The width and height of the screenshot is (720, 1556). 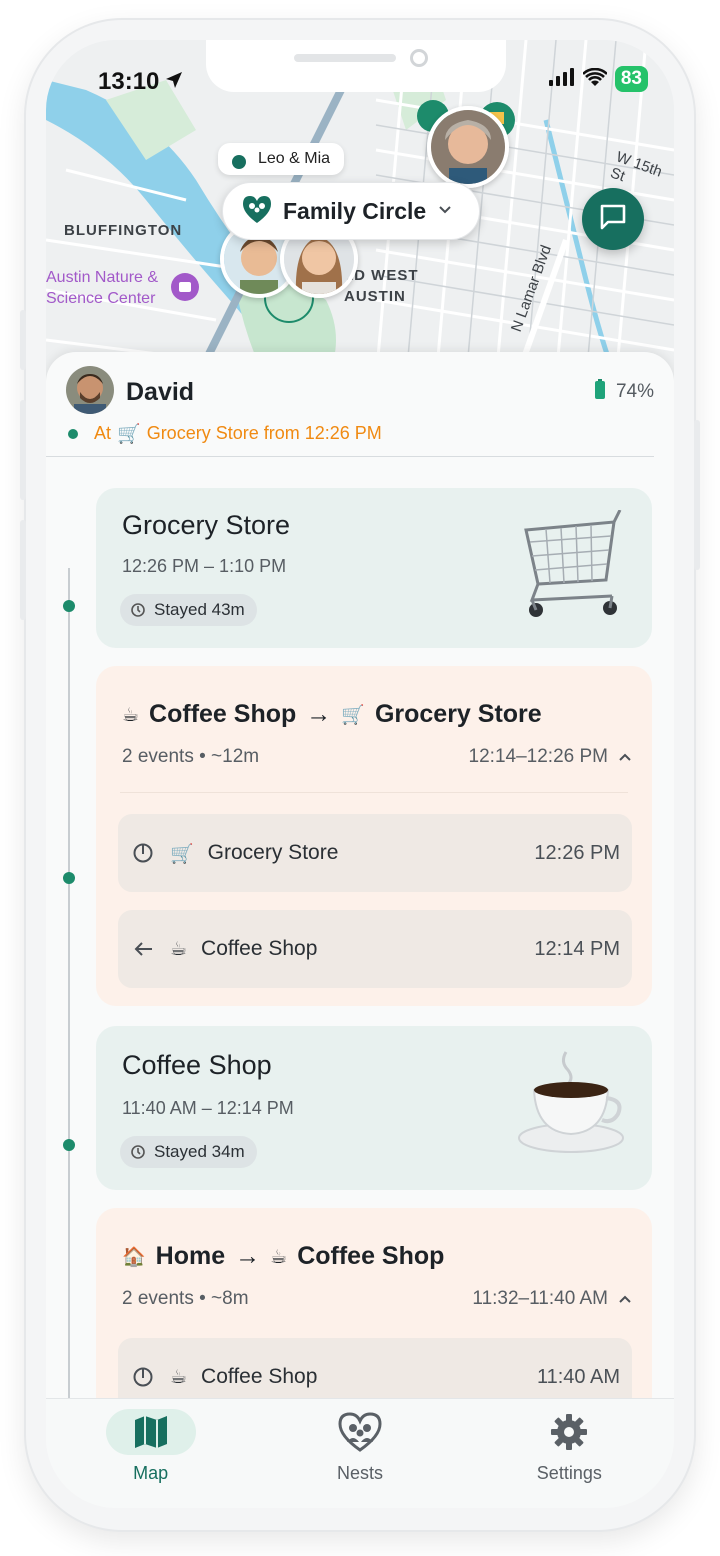 What do you see at coordinates (160, 391) in the screenshot?
I see `user-name: David` at bounding box center [160, 391].